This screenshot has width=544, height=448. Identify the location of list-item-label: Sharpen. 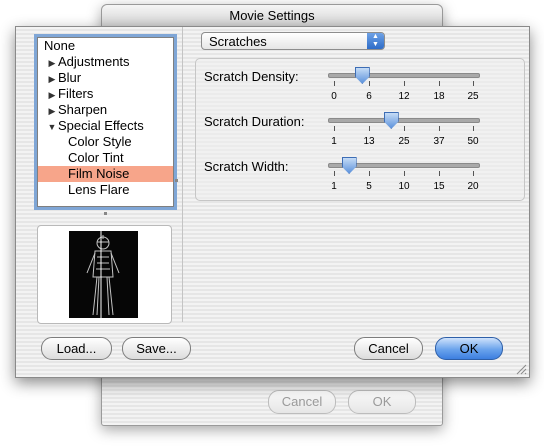
(83, 109).